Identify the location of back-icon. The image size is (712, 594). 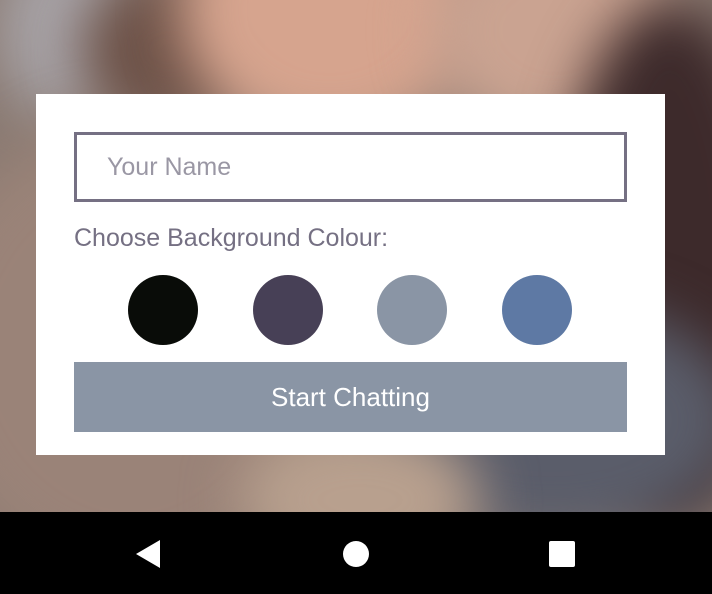
(148, 554).